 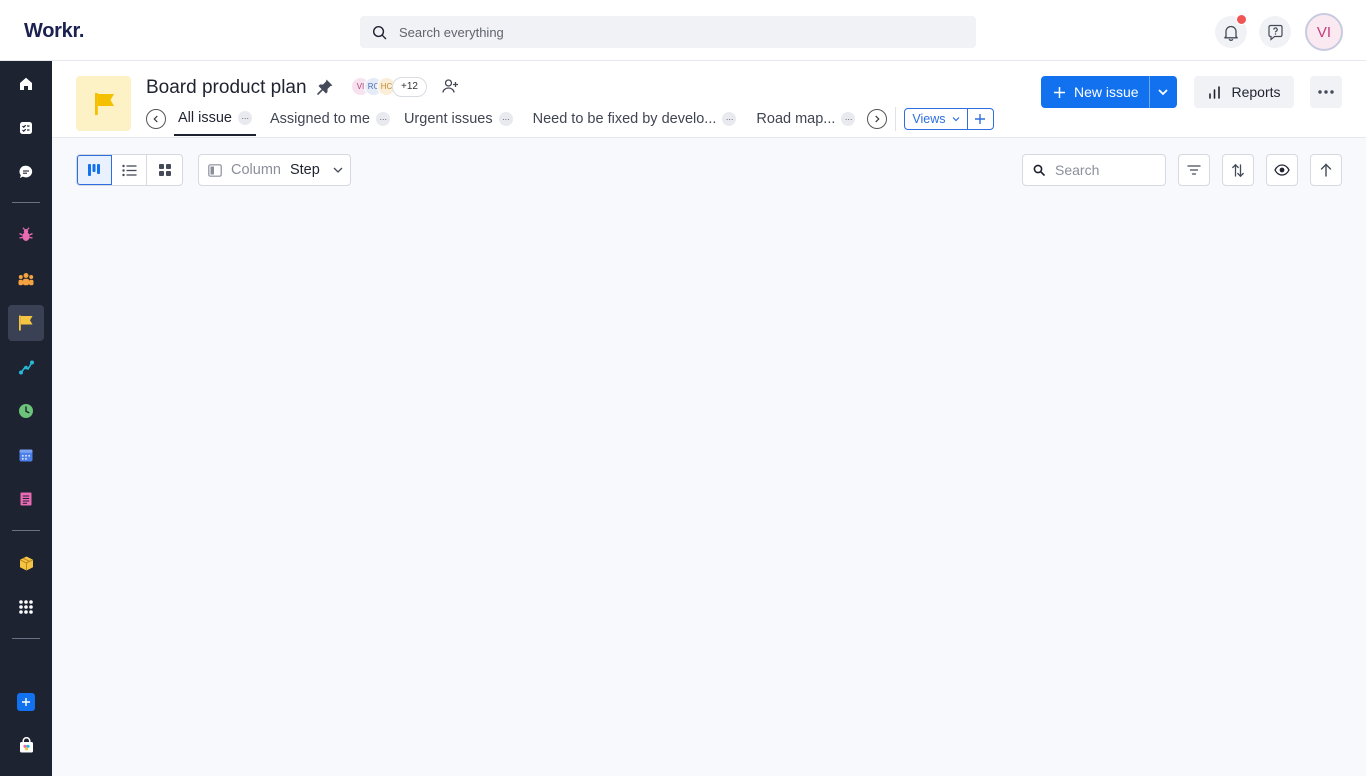 I want to click on sort-icon, so click(x=1238, y=170).